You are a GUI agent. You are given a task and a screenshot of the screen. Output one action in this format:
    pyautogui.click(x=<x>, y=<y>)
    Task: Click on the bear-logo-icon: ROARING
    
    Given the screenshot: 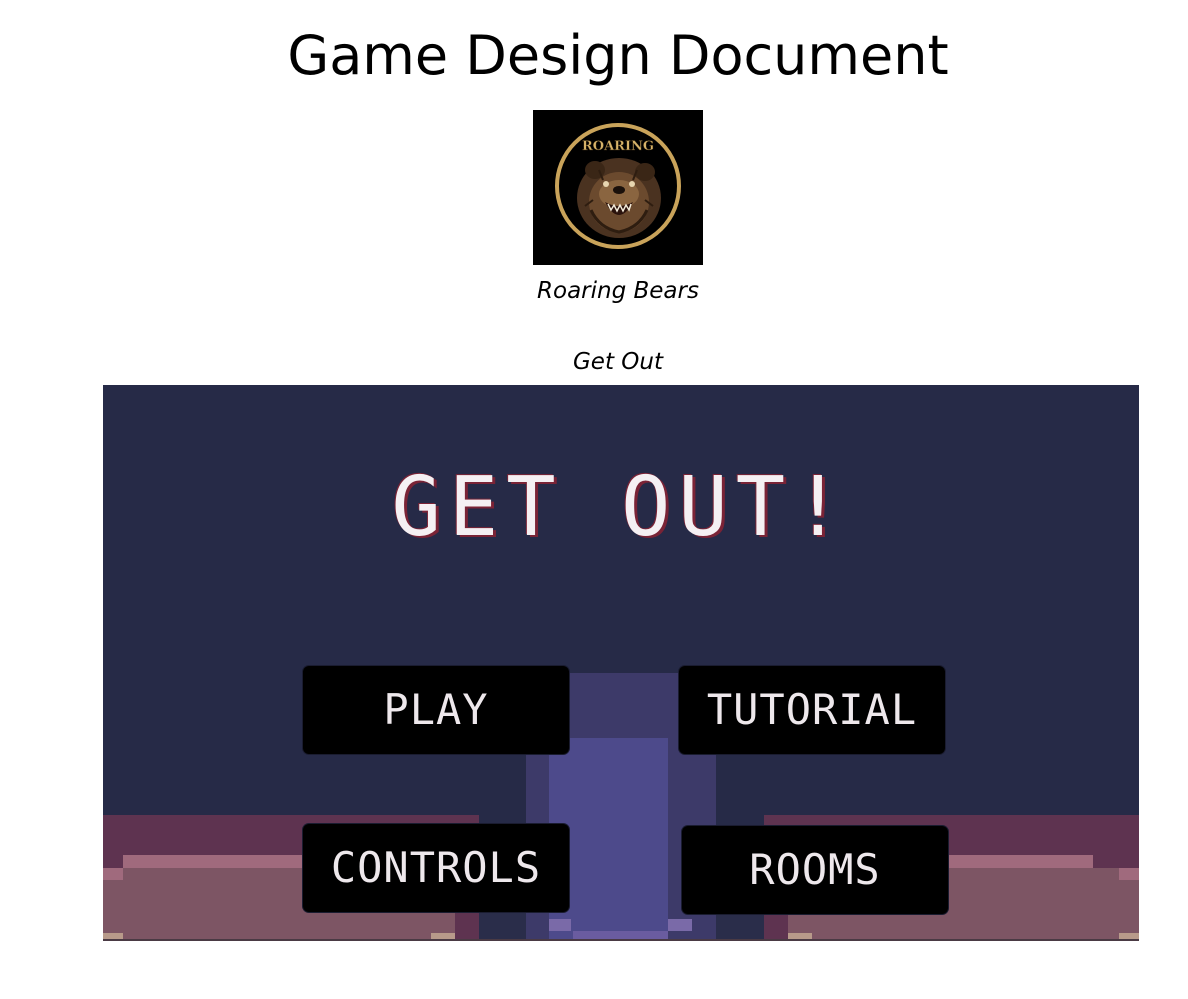 What is the action you would take?
    pyautogui.click(x=618, y=187)
    